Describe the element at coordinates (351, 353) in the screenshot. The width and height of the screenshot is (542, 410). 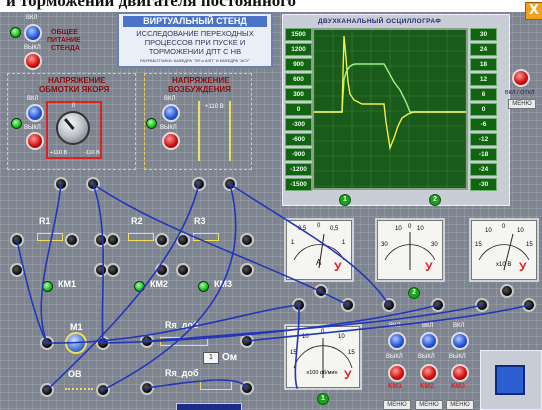
I see `tachometer-tick-5: 15` at that location.